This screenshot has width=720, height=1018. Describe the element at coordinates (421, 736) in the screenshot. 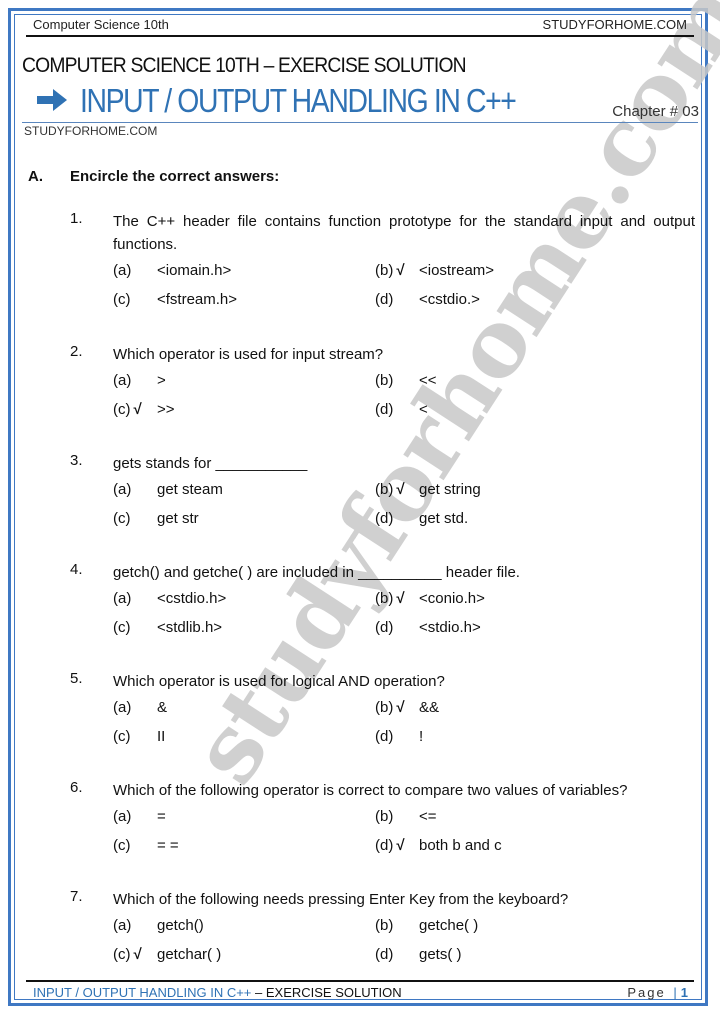

I see `option-text: !` at that location.